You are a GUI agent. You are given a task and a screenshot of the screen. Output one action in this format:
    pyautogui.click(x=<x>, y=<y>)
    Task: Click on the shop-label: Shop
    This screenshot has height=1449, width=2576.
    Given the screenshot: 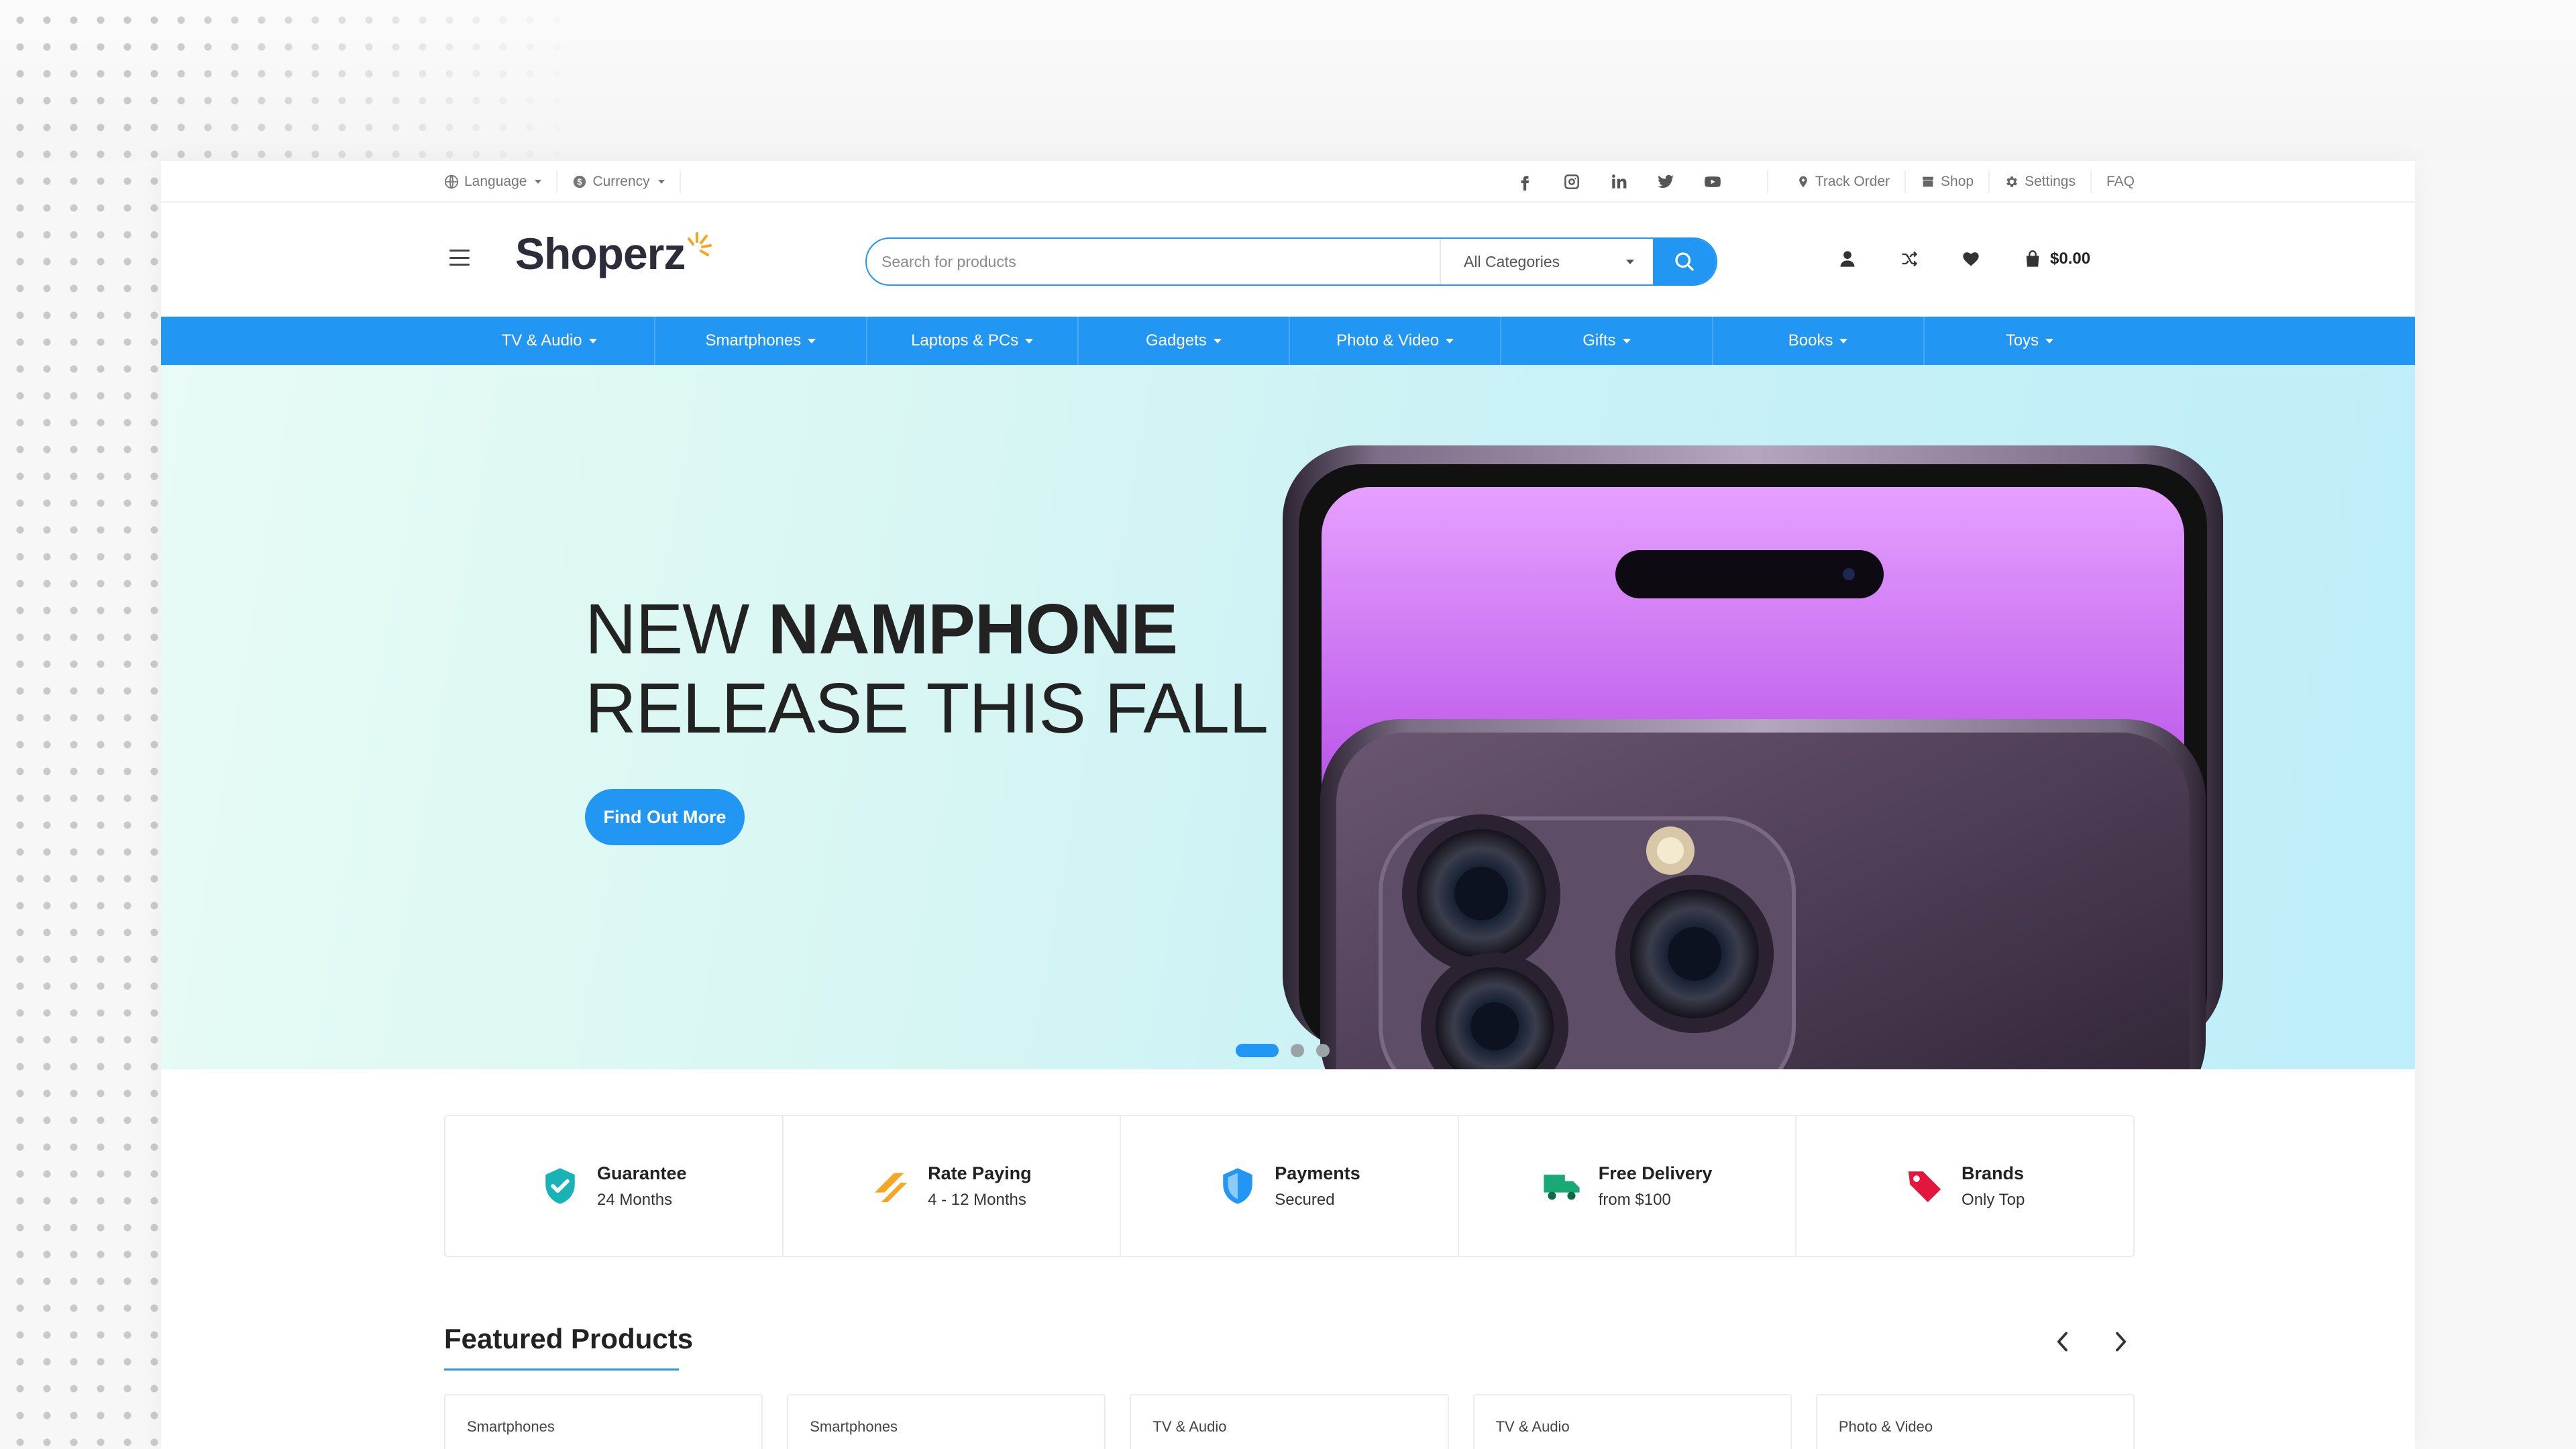 What is the action you would take?
    pyautogui.click(x=1957, y=181)
    